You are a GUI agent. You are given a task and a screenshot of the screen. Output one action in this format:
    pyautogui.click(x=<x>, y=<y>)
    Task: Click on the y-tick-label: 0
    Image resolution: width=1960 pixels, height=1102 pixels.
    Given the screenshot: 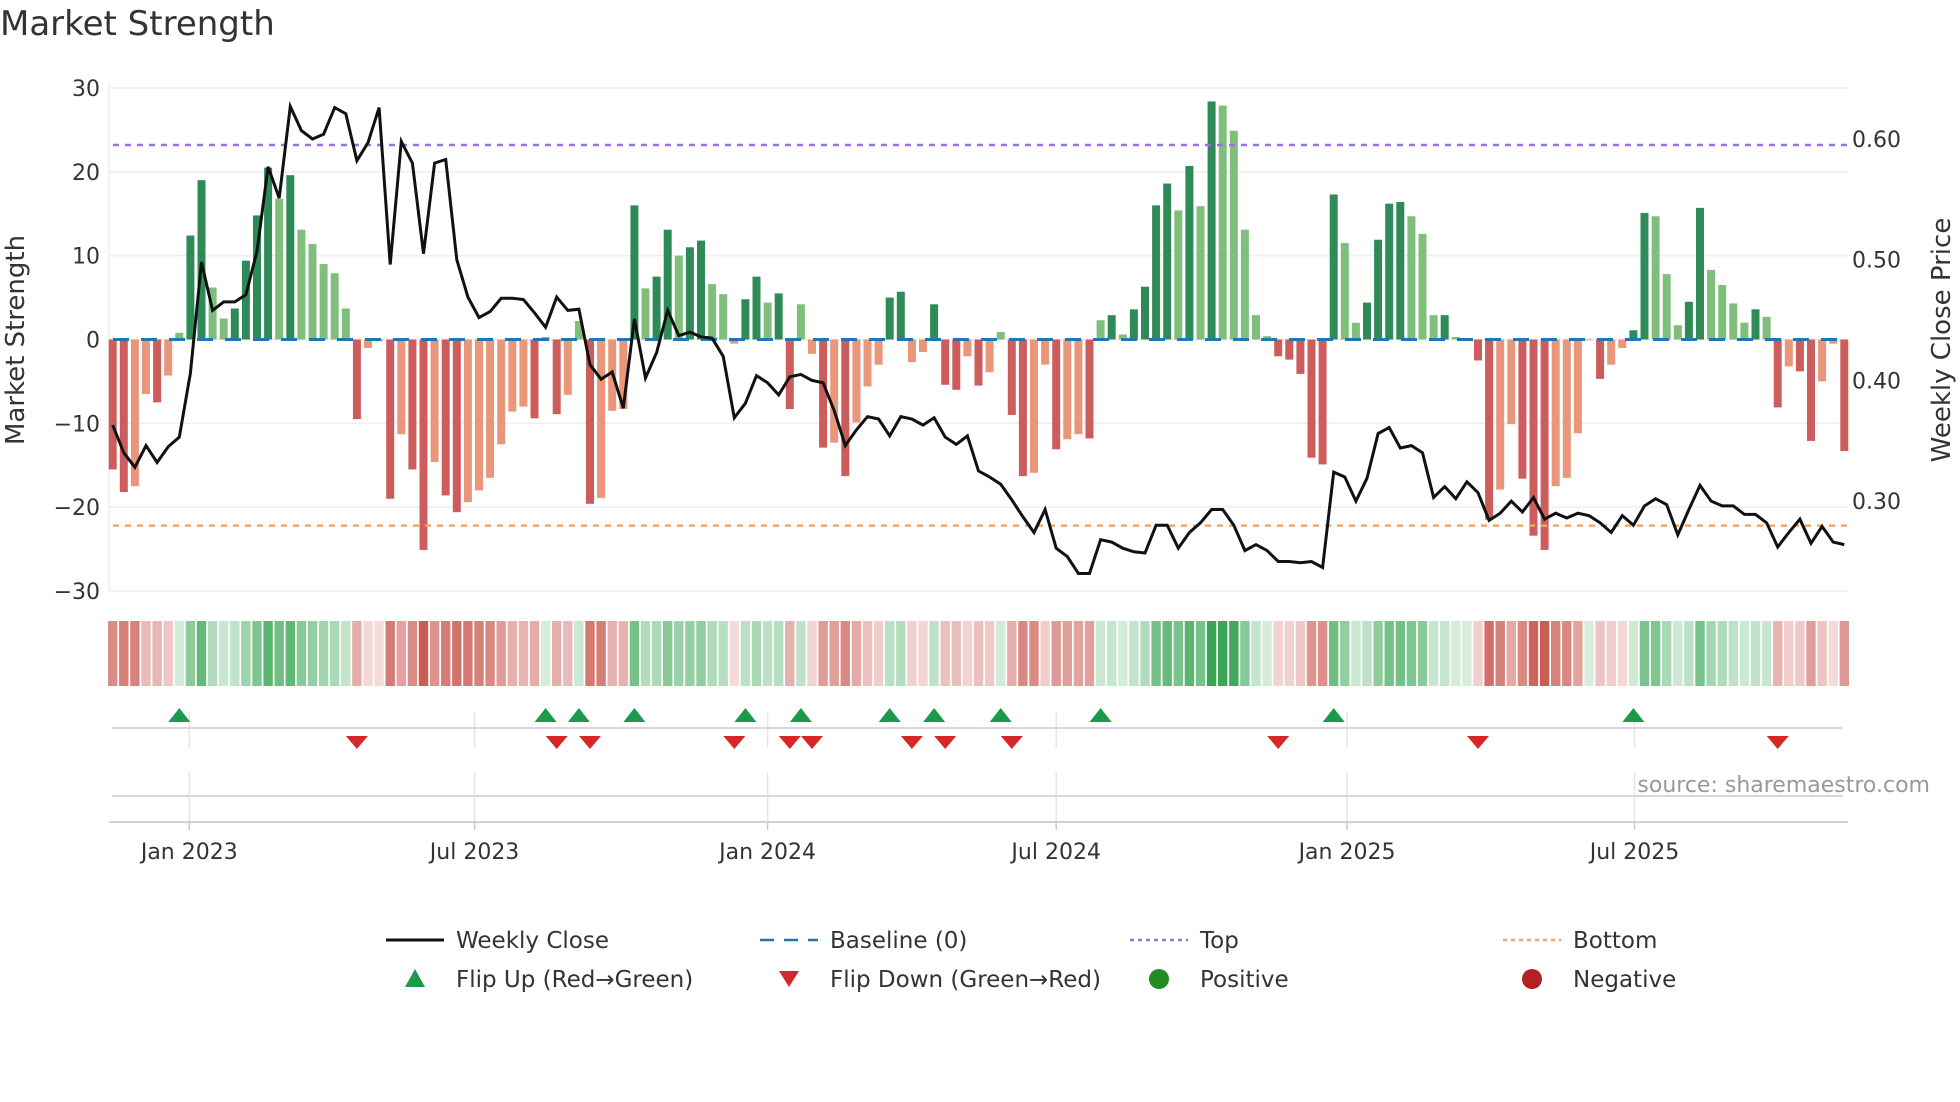 What is the action you would take?
    pyautogui.click(x=93, y=341)
    